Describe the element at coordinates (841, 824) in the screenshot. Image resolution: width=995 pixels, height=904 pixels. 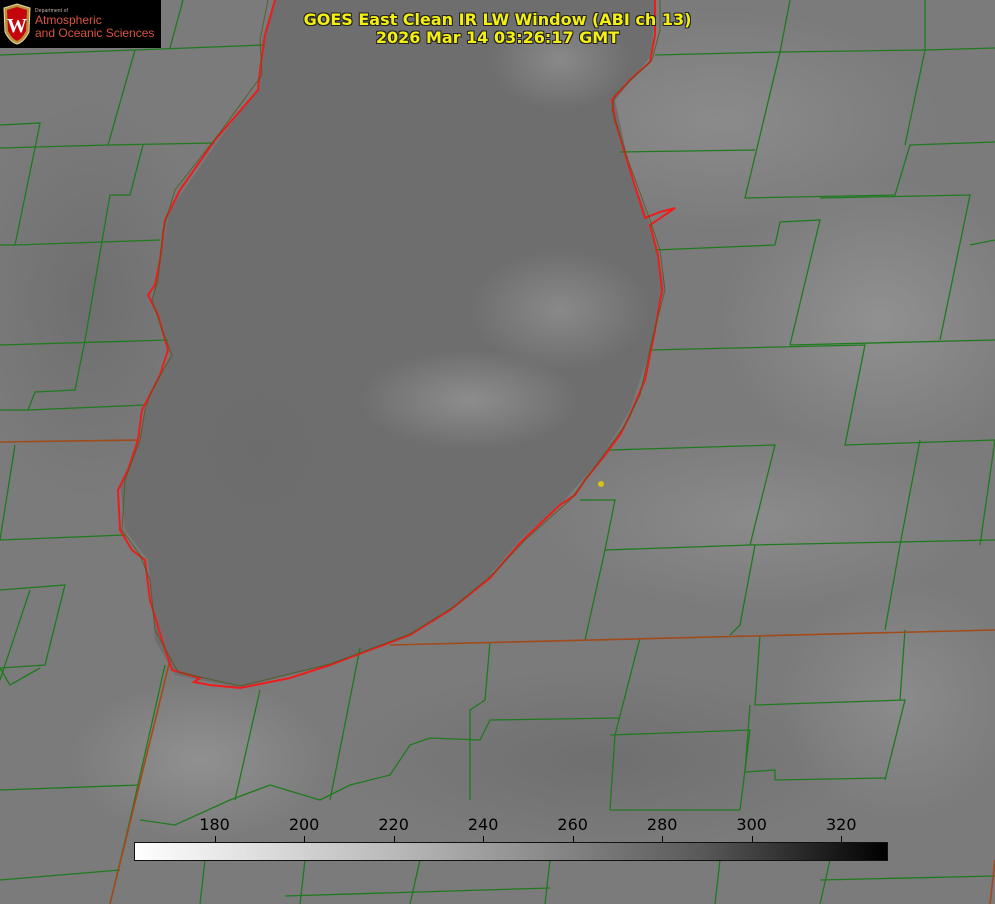
I see `colorbar-tick-label: 320` at that location.